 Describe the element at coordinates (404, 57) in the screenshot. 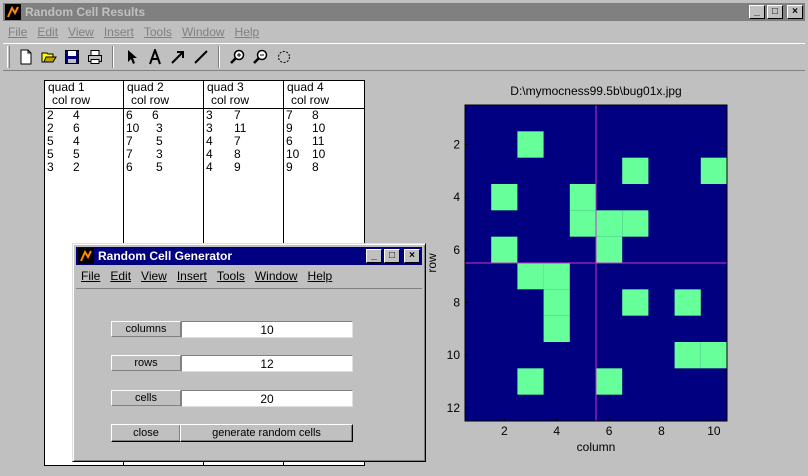

I see `figure-toolbar` at that location.